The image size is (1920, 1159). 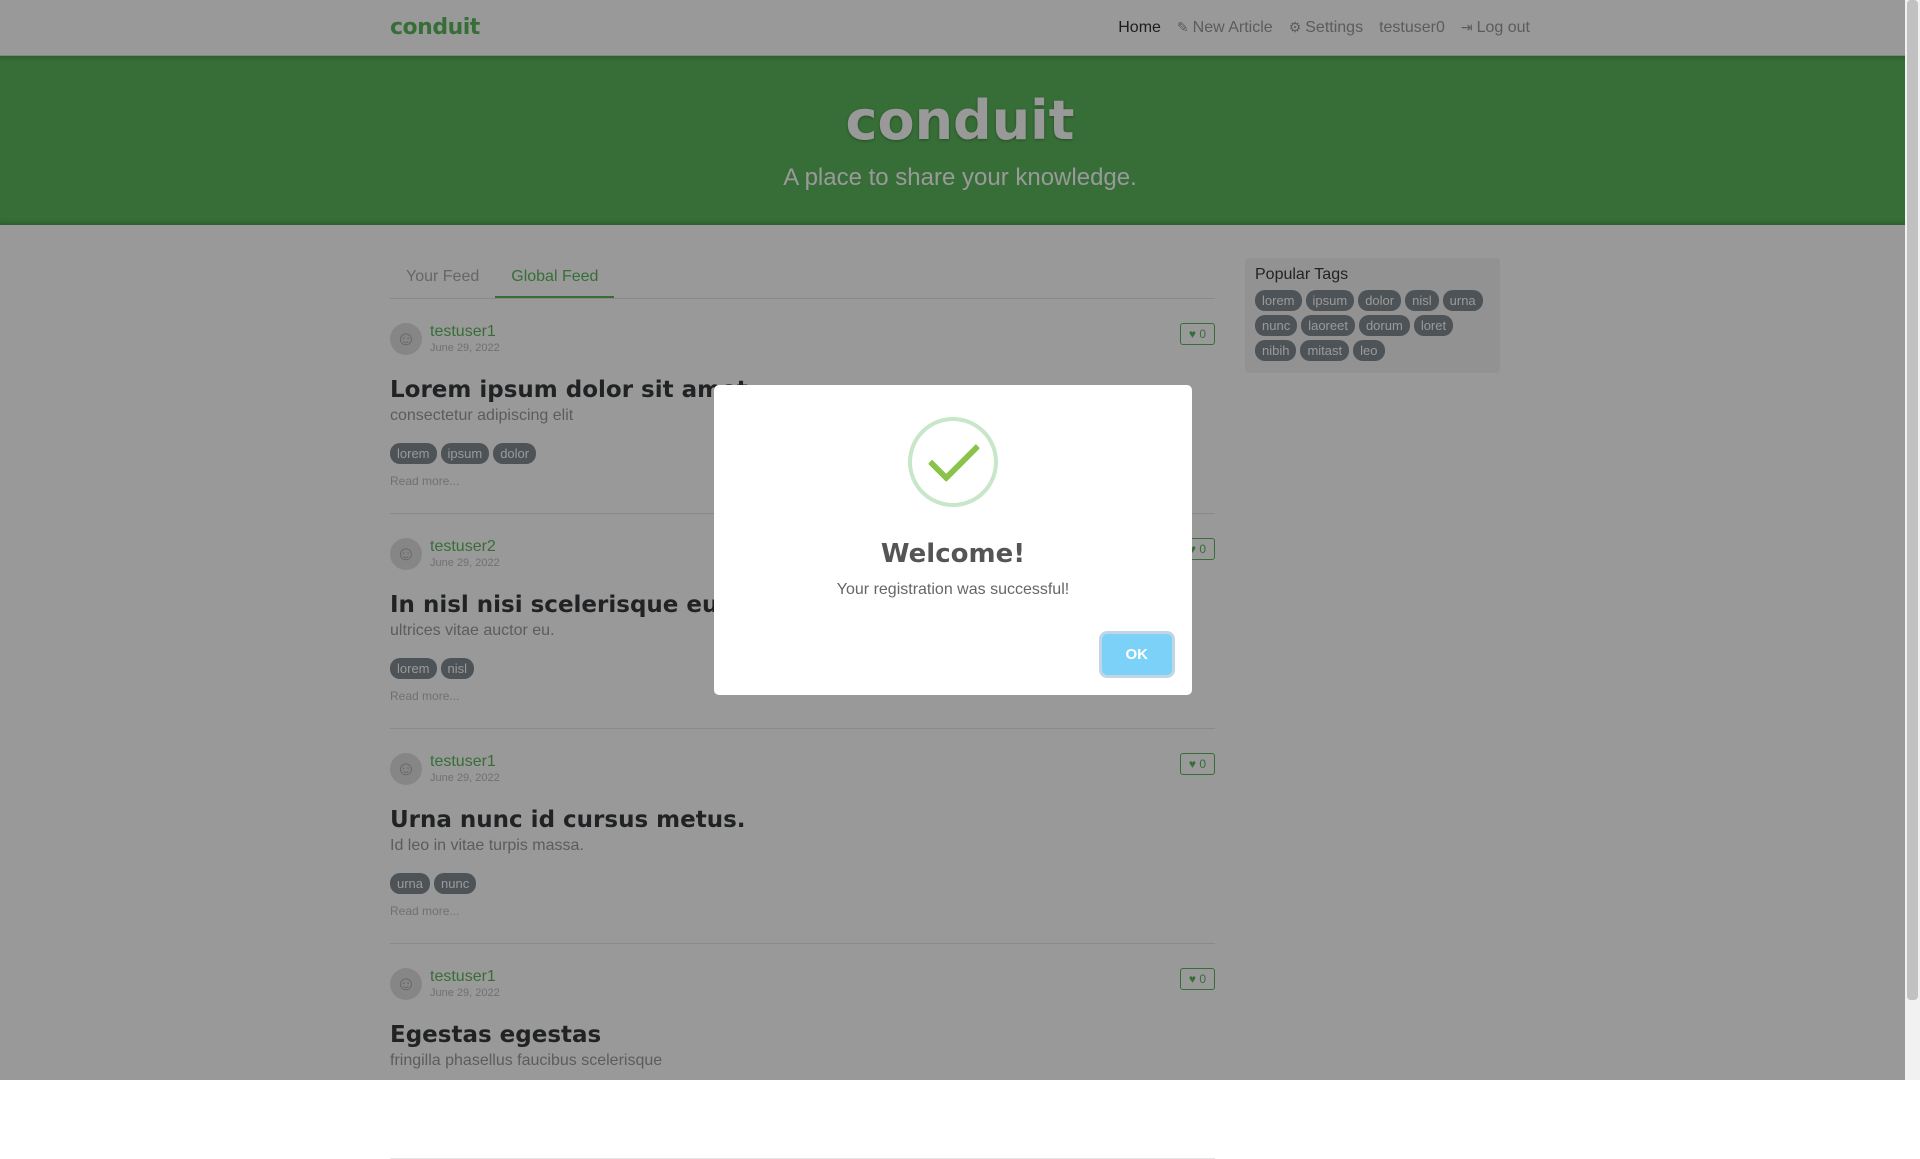 What do you see at coordinates (953, 554) in the screenshot?
I see `modal-title: Welcome!` at bounding box center [953, 554].